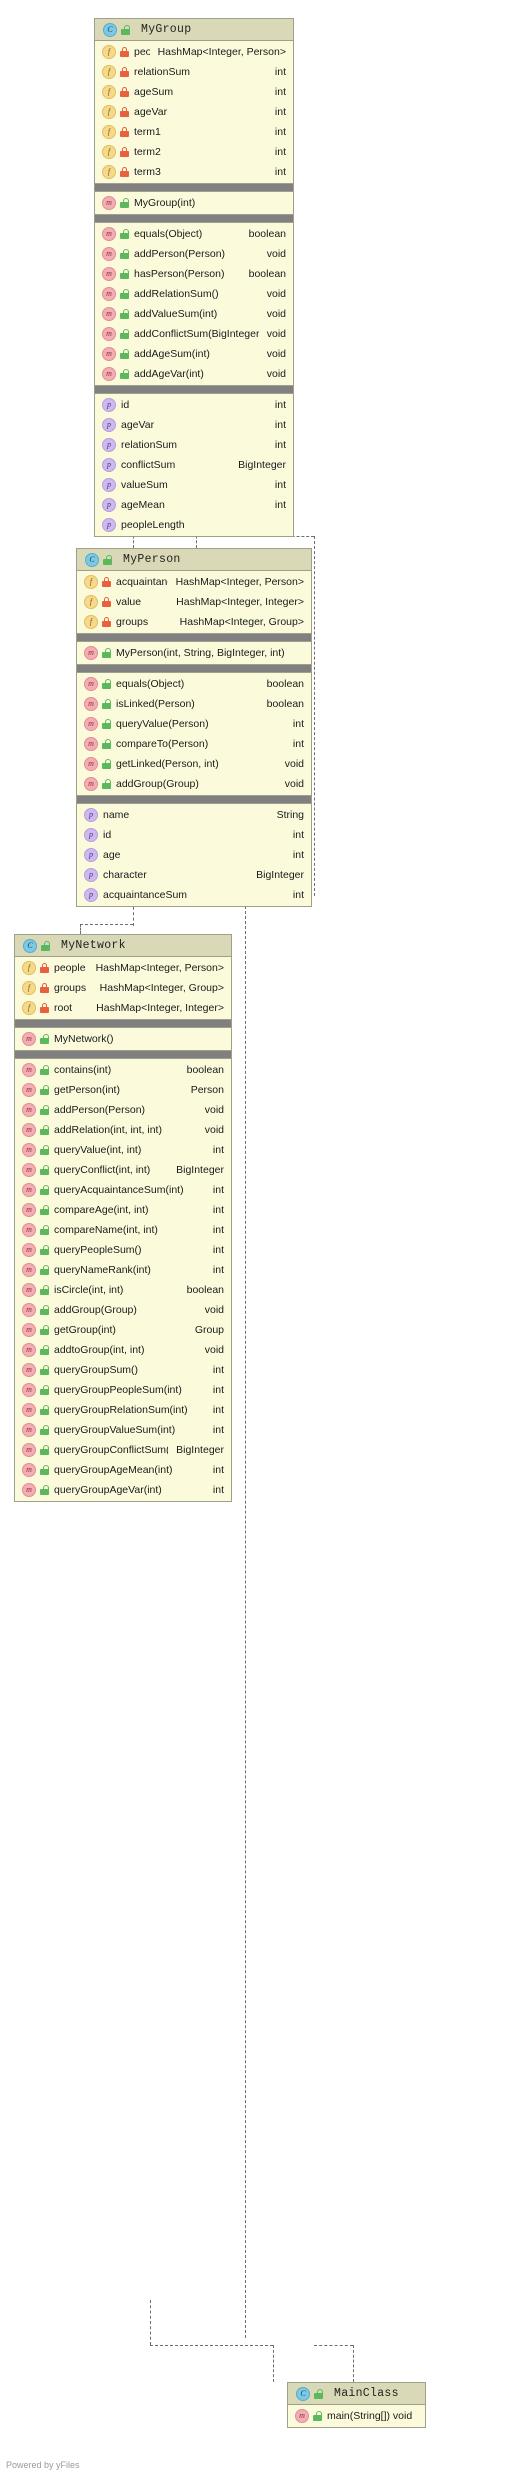  What do you see at coordinates (123, 1390) in the screenshot?
I see `method-row: m queryGroupPeopleSum(int) int` at bounding box center [123, 1390].